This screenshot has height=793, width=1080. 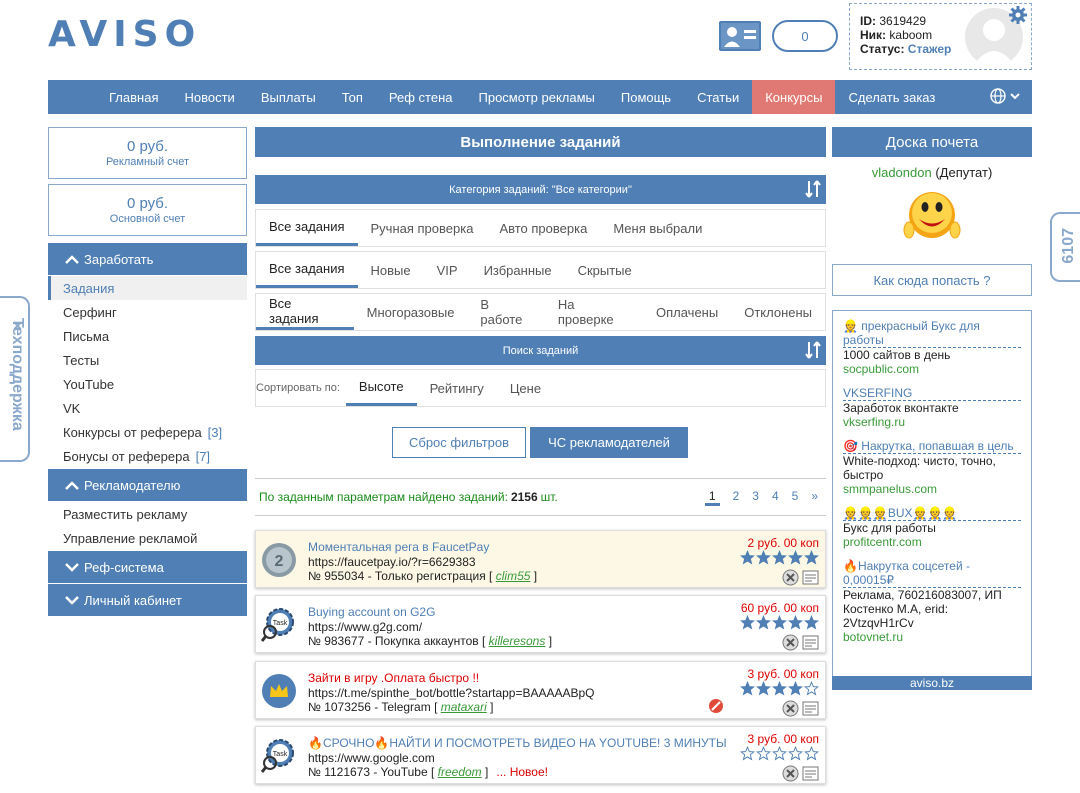 What do you see at coordinates (932, 527) in the screenshot?
I see `ad-item: 👷👷👷BUX👷👷👷 Букс для работы profitcentr.com` at bounding box center [932, 527].